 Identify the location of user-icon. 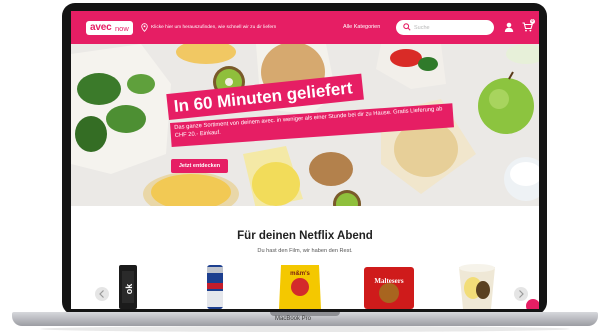
(509, 27).